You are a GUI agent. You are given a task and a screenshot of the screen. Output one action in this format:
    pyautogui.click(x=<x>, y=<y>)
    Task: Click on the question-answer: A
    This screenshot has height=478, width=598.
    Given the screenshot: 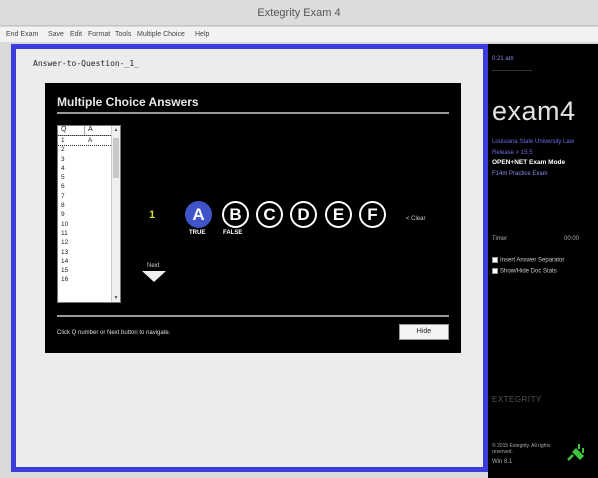 What is the action you would take?
    pyautogui.click(x=90, y=140)
    